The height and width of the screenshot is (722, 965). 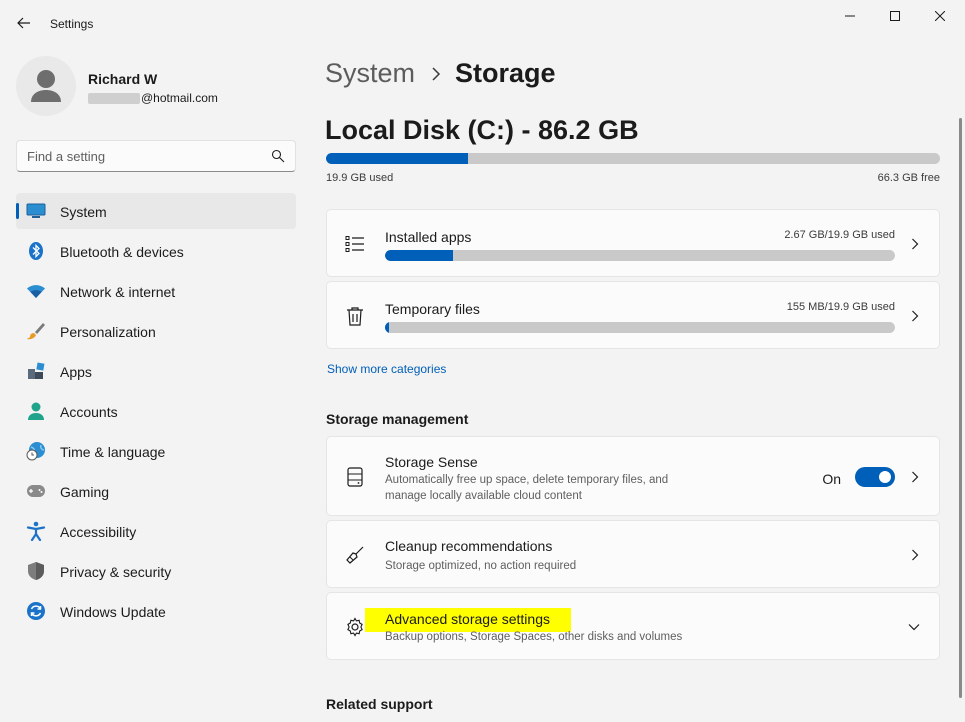 What do you see at coordinates (431, 462) in the screenshot?
I see `storage-sense-title: Storage Sense` at bounding box center [431, 462].